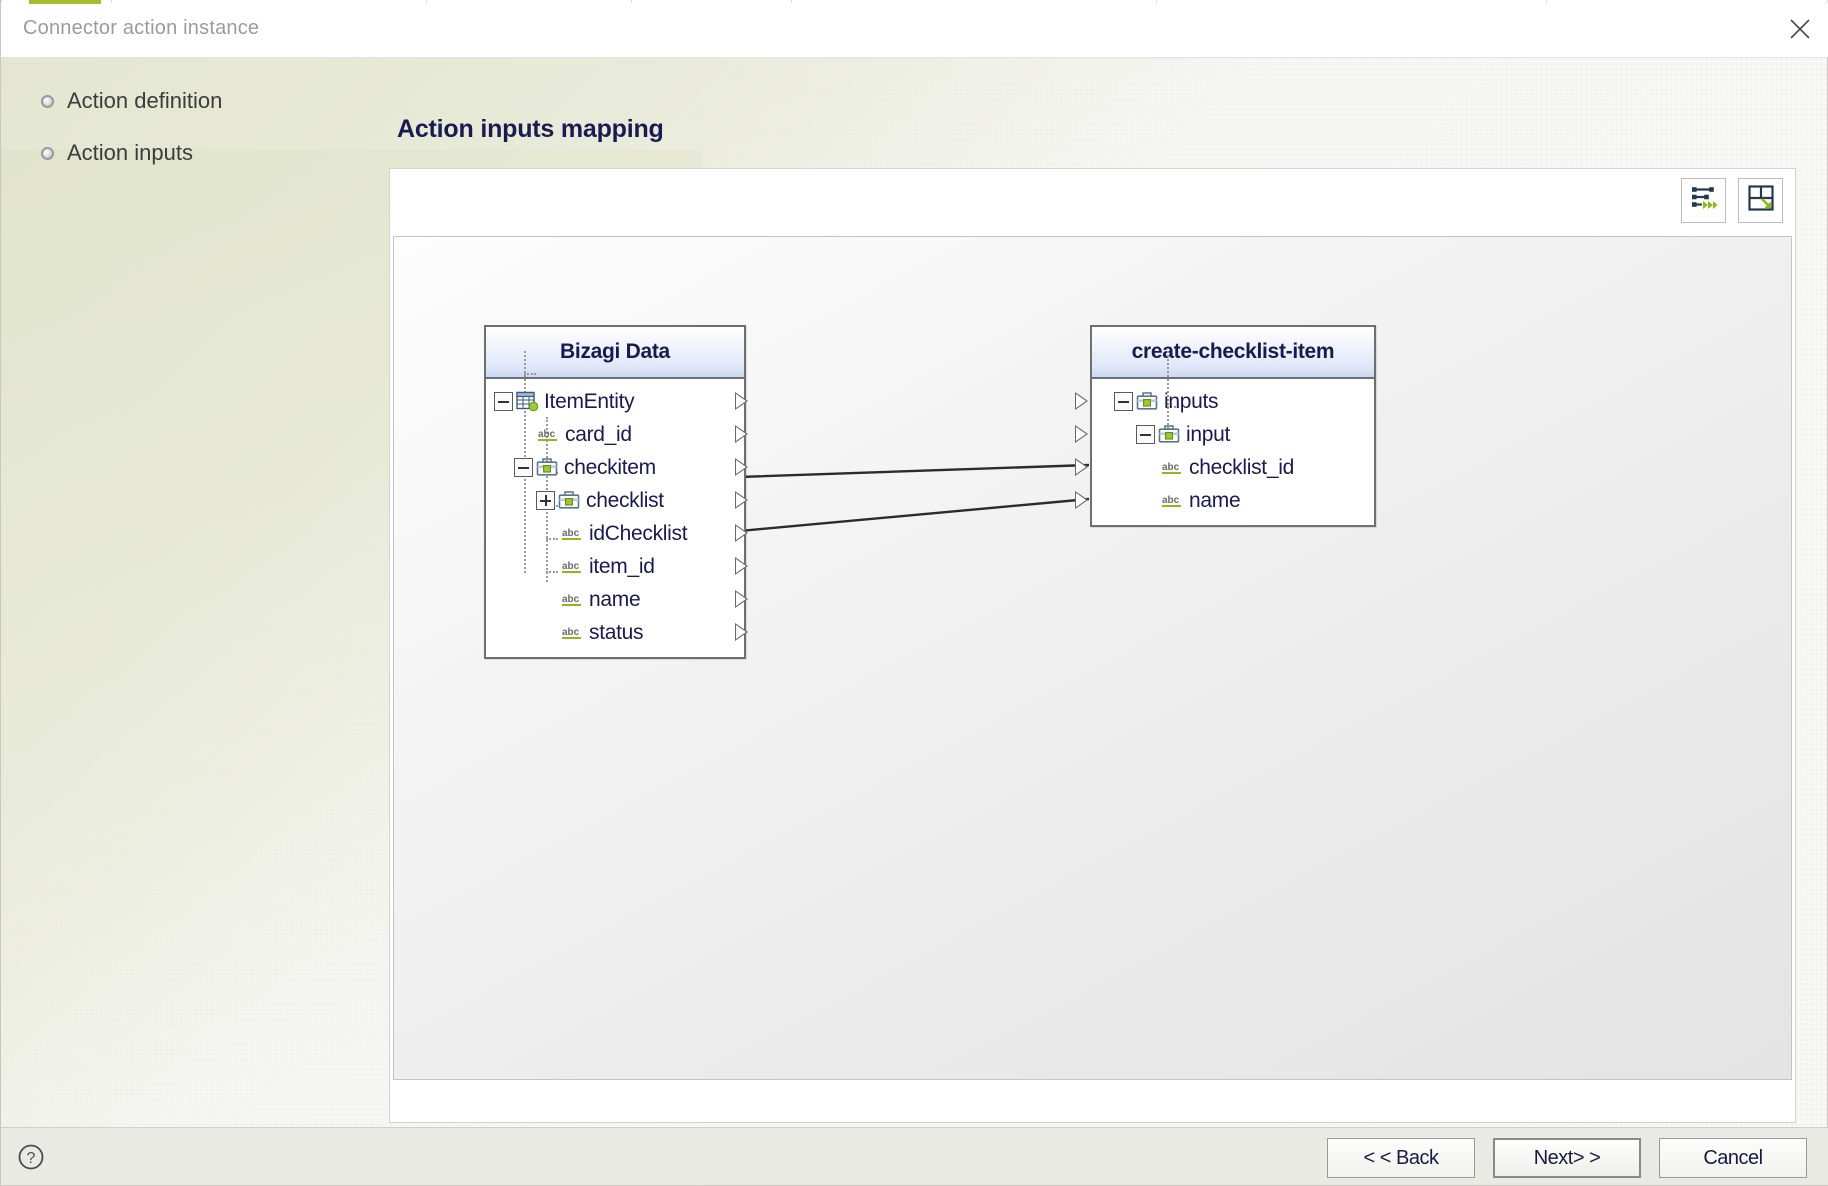  I want to click on target-port-name, so click(1081, 500).